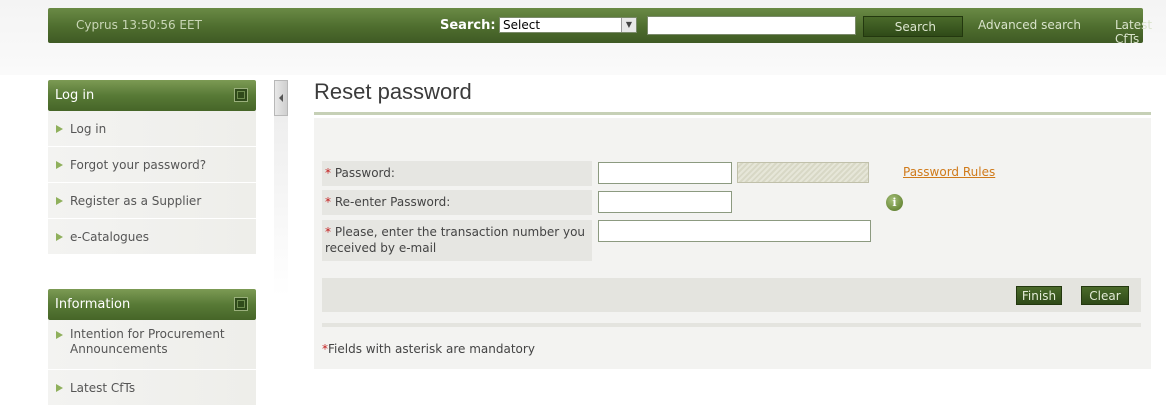  I want to click on transaction-number-field, so click(734, 231).